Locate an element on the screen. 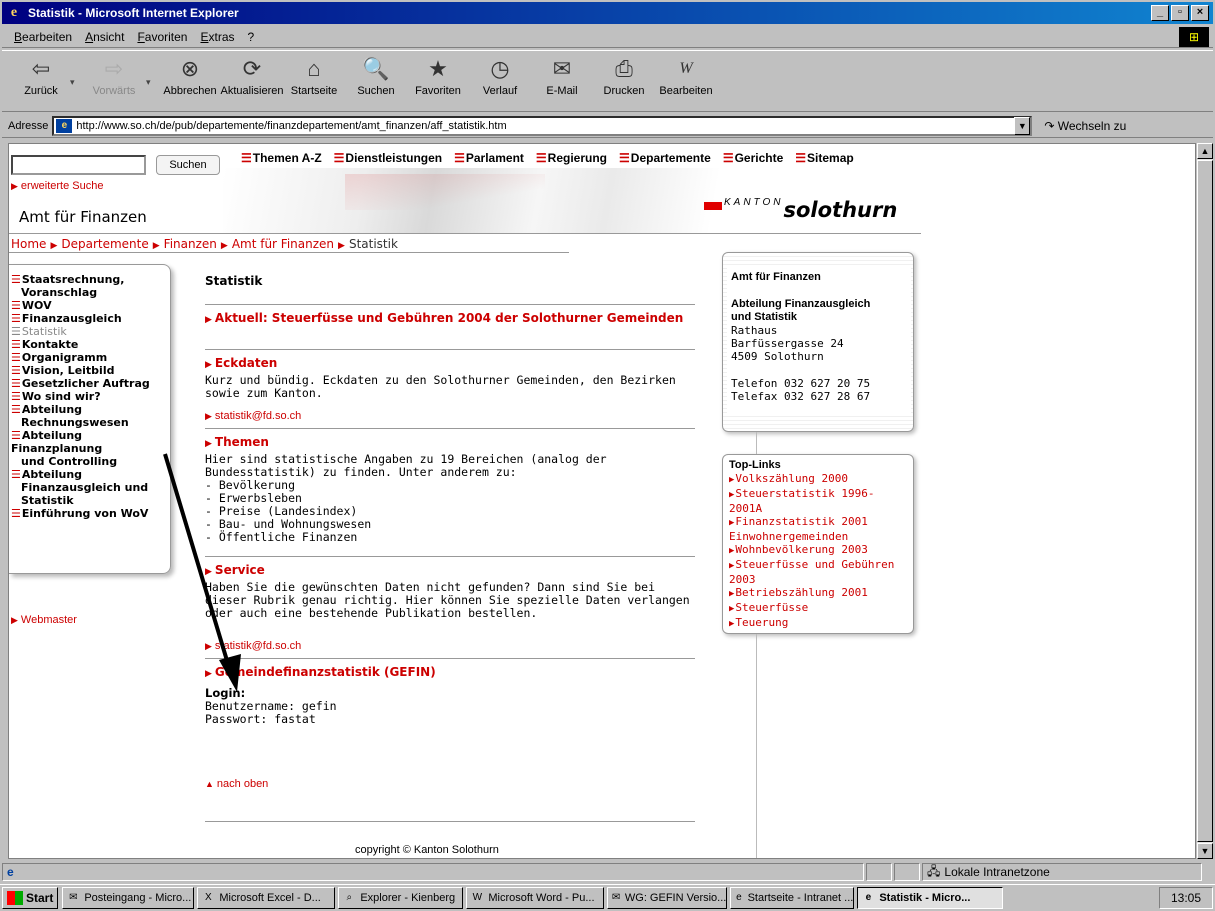 The height and width of the screenshot is (911, 1215). sidebar-item-staatsrechnung-: ☰Staatsrechnung, is located at coordinates (90, 279).